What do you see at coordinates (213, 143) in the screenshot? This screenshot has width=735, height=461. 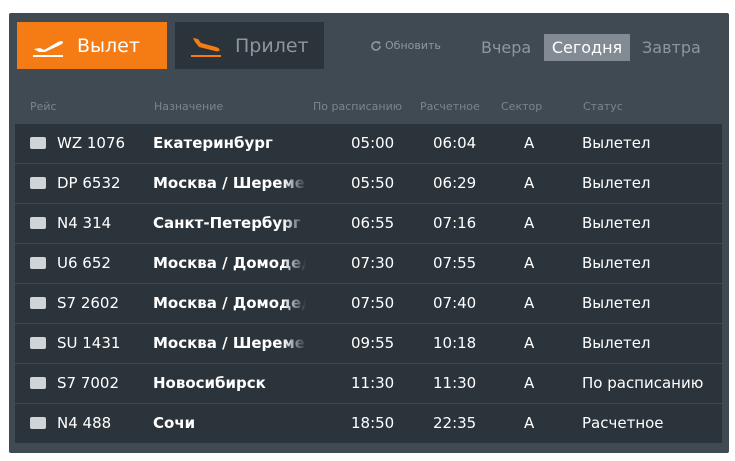 I see `flight-destination: Екатеринбург` at bounding box center [213, 143].